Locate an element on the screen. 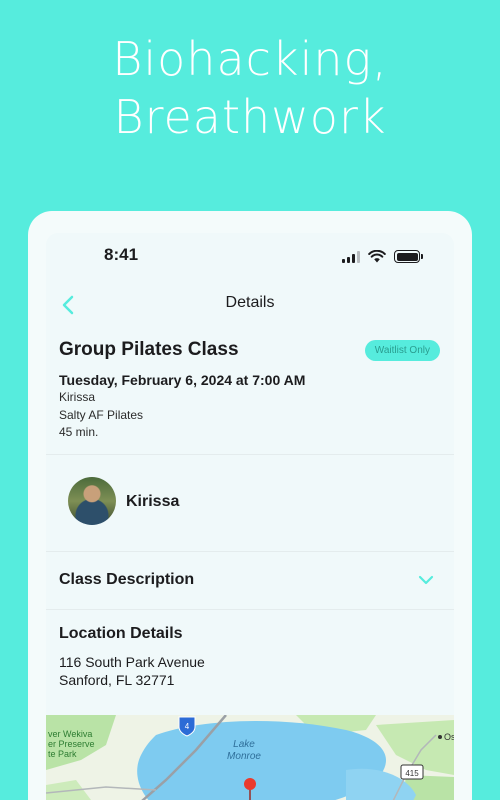  class-title: Group Pilates Class is located at coordinates (149, 349).